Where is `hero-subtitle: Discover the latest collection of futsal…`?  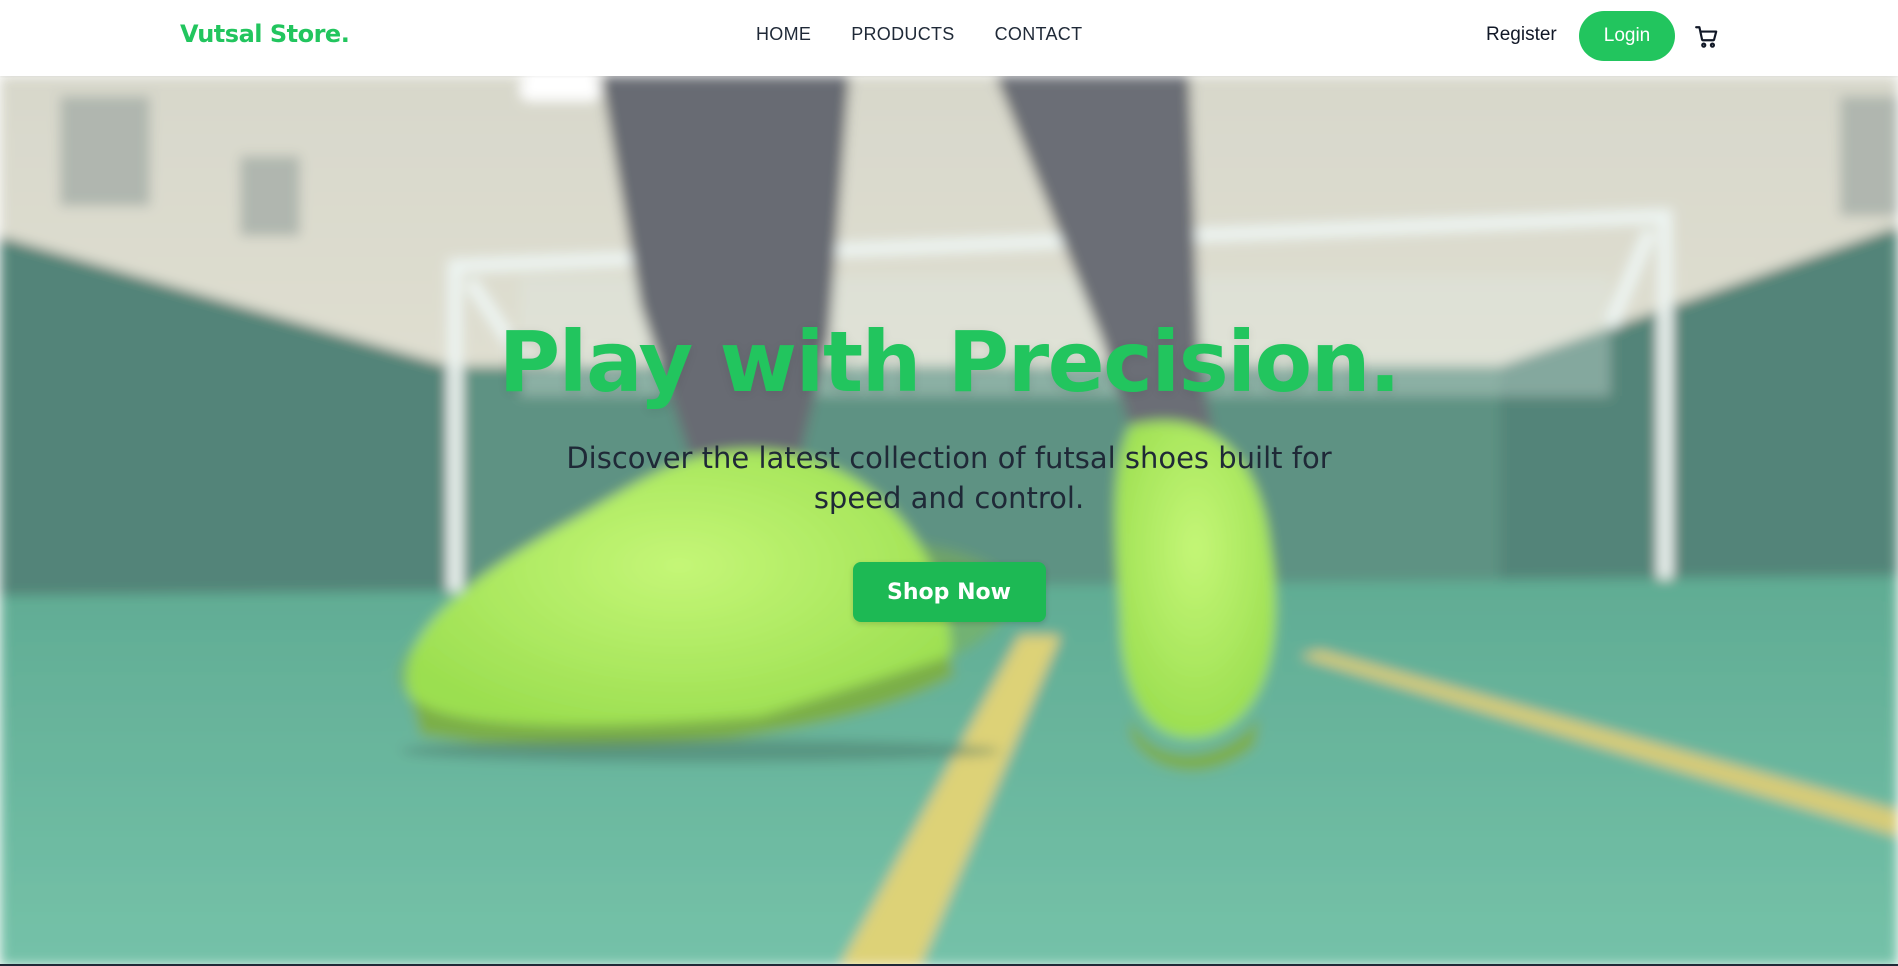
hero-subtitle: Discover the latest collection of futsal… is located at coordinates (949, 478).